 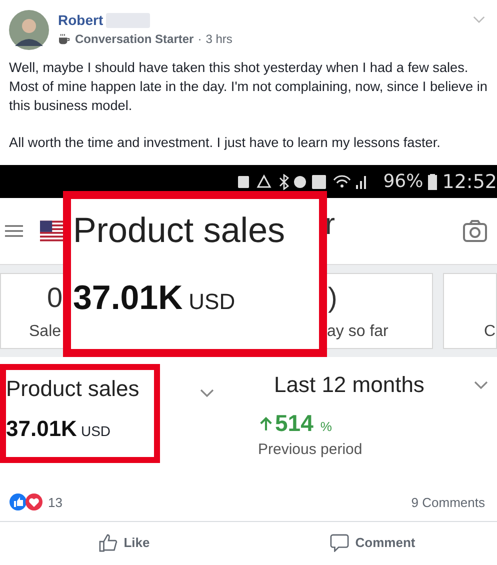 I want to click on percent-unit: %, so click(x=326, y=426).